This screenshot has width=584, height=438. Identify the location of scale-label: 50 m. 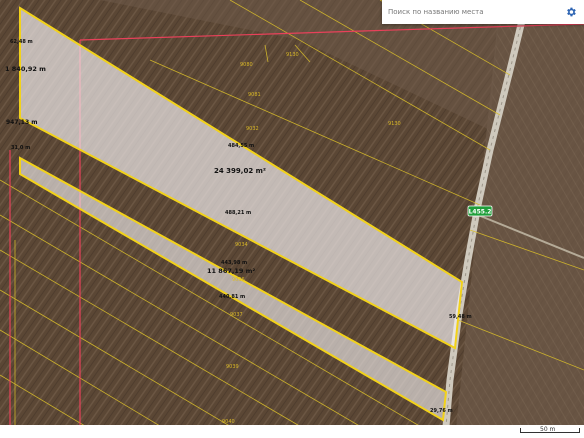
(548, 429).